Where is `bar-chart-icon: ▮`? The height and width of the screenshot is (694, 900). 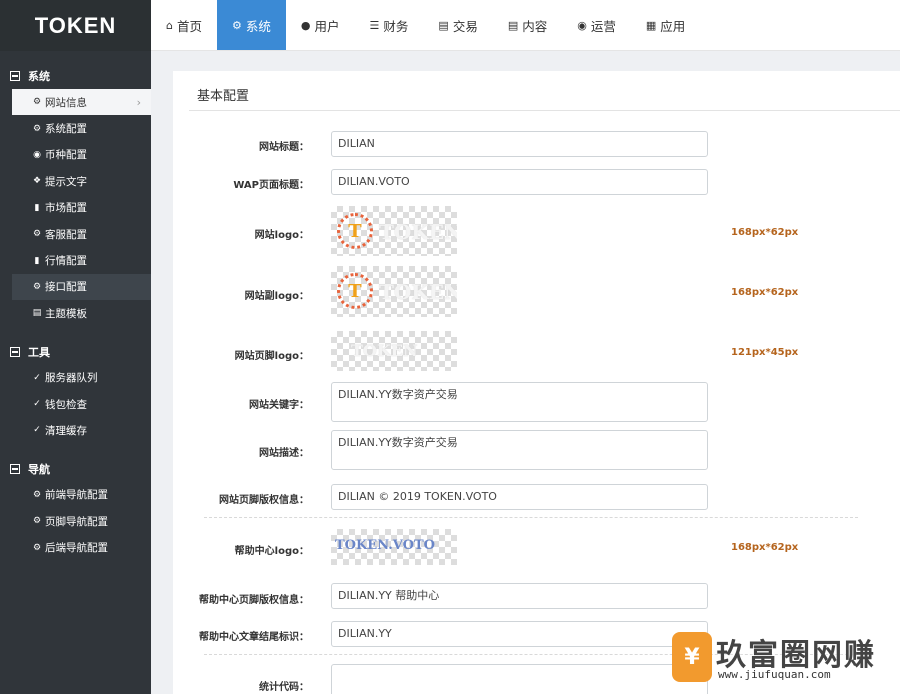 bar-chart-icon: ▮ is located at coordinates (37, 260).